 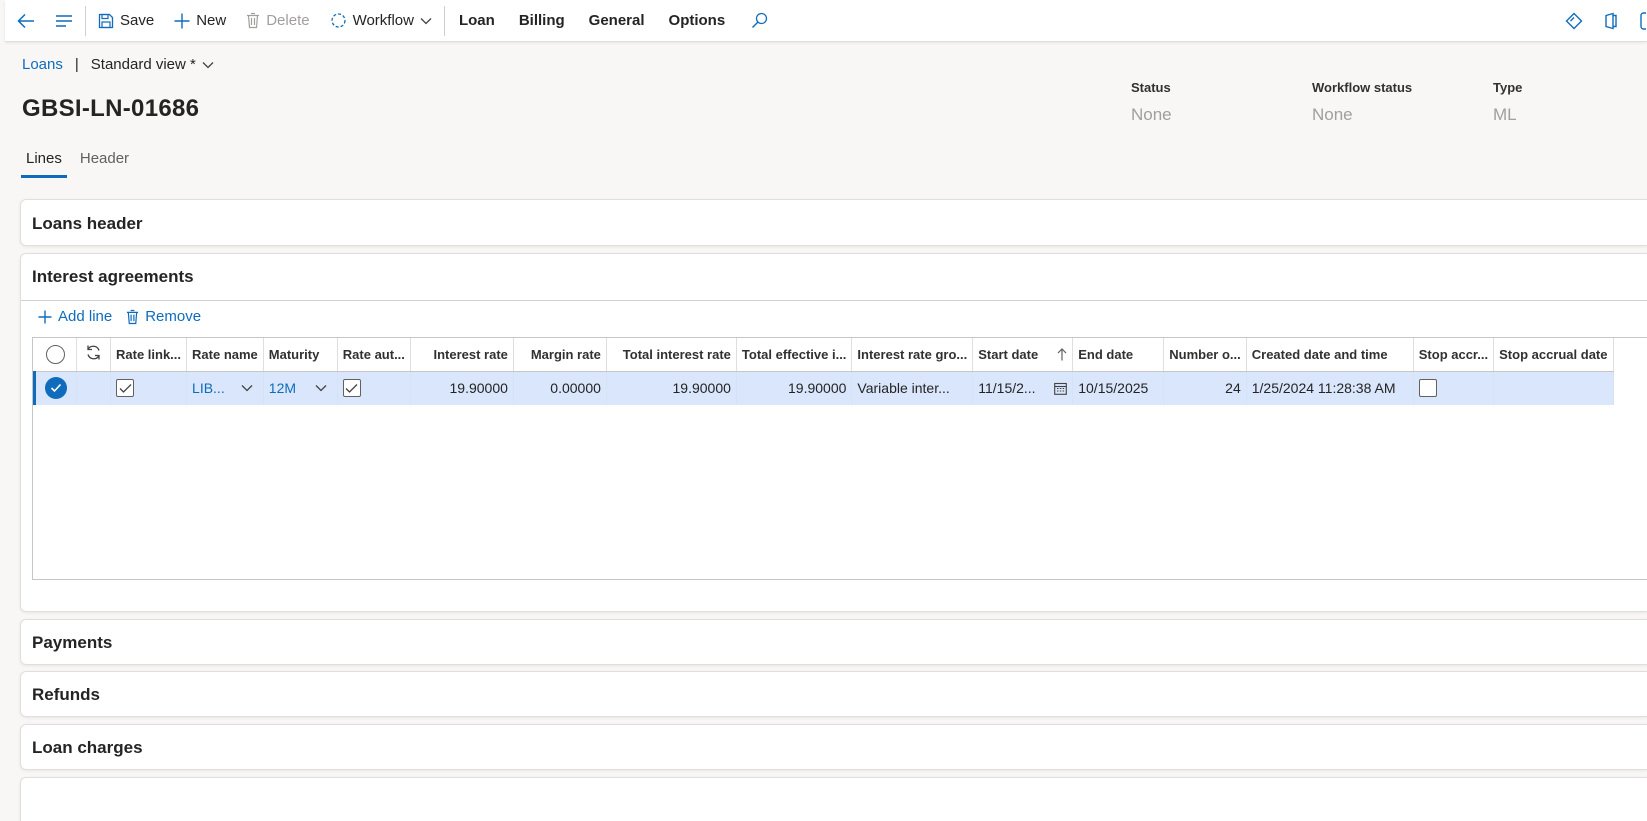 What do you see at coordinates (1118, 388) in the screenshot?
I see `end-date-cell: 10/15/2025` at bounding box center [1118, 388].